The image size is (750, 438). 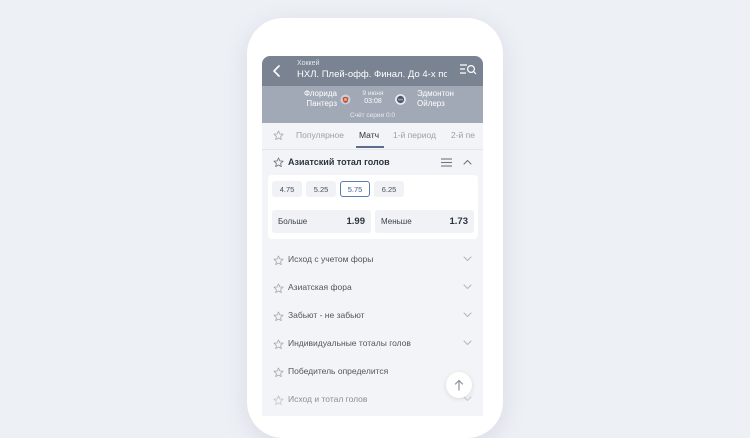 I want to click on odds-under-button: Меньше 1.73, so click(x=424, y=221).